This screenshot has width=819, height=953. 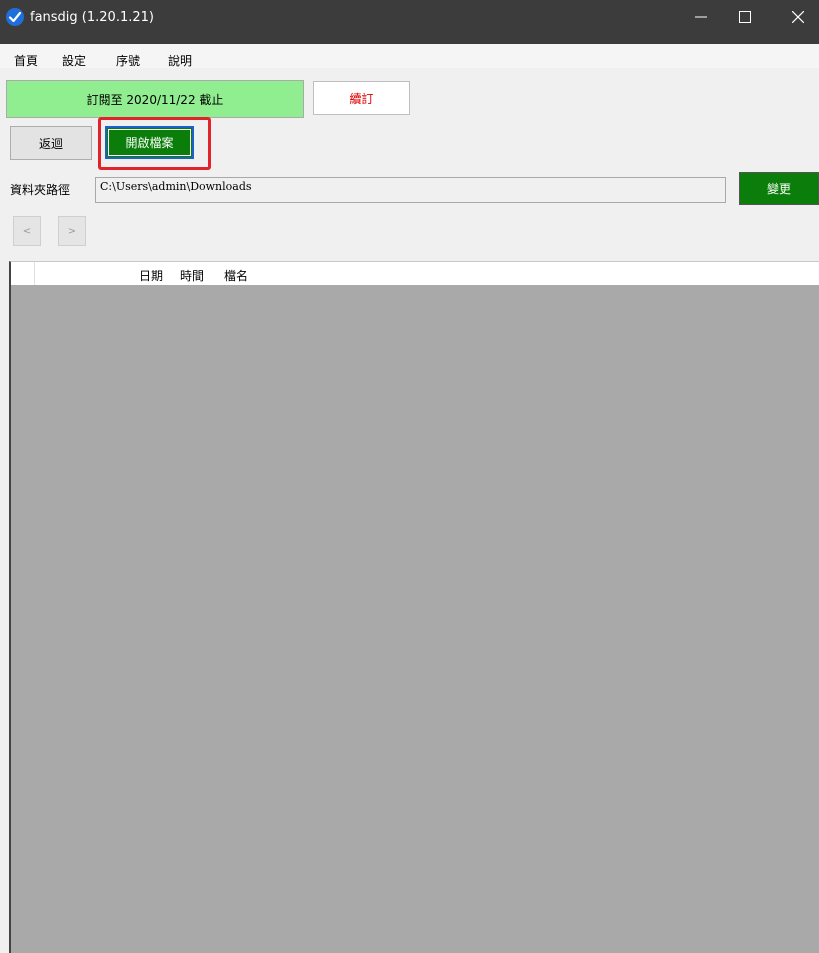 I want to click on subscription-text: 訂閱至 2020/11/22 截止, so click(x=155, y=99).